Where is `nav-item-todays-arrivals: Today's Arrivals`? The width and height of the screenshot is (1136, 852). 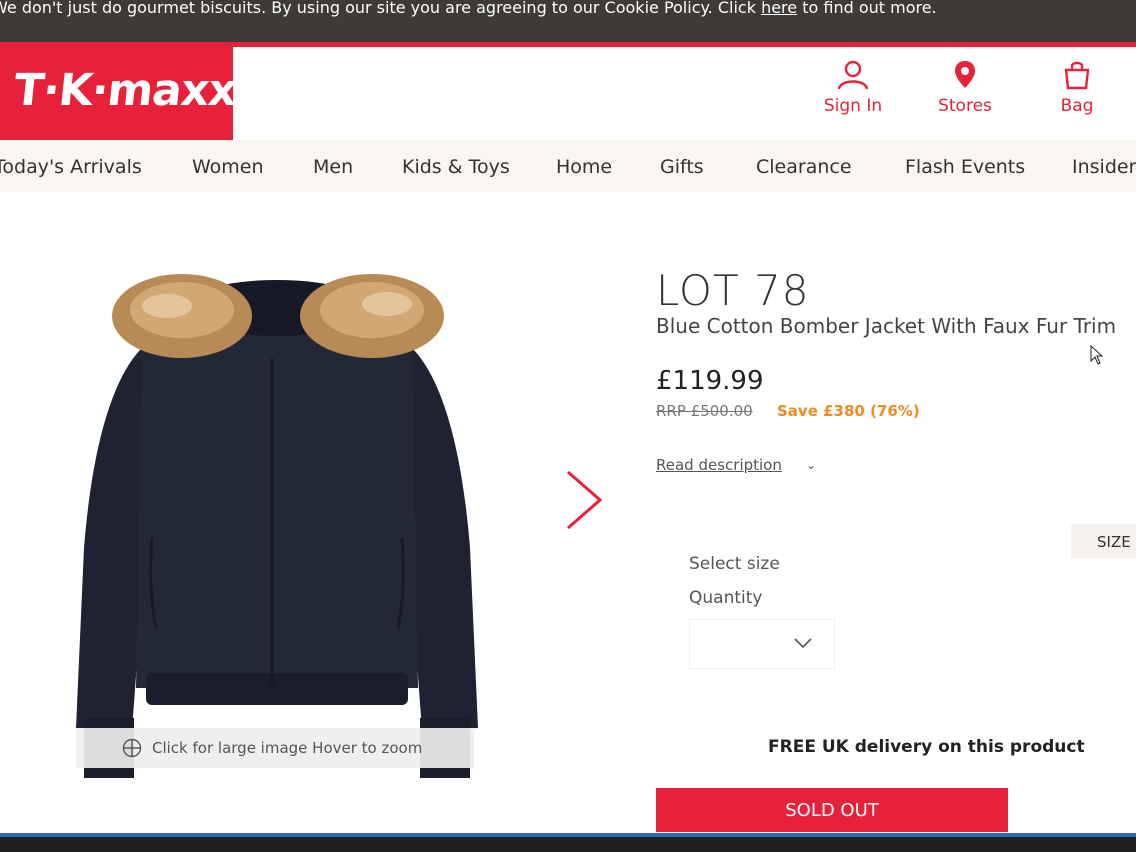
nav-item-todays-arrivals: Today's Arrivals is located at coordinates (71, 167).